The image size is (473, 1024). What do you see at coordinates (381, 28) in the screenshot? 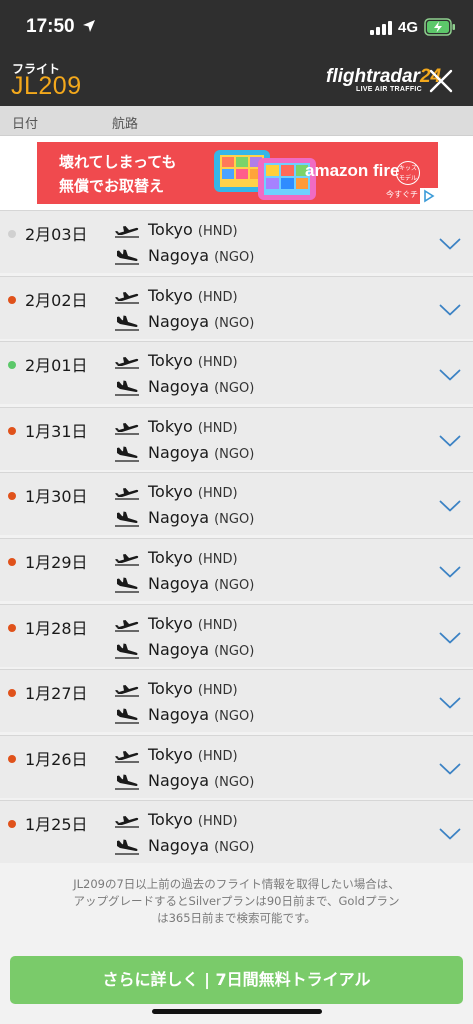
I see `signal-strength-icon` at bounding box center [381, 28].